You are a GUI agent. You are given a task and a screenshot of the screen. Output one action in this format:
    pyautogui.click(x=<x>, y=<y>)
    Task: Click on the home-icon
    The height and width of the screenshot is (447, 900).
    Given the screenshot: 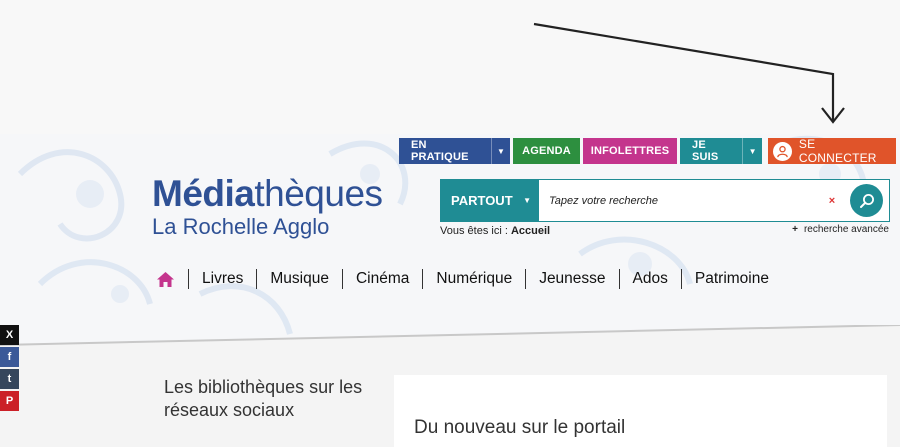 What is the action you would take?
    pyautogui.click(x=166, y=279)
    